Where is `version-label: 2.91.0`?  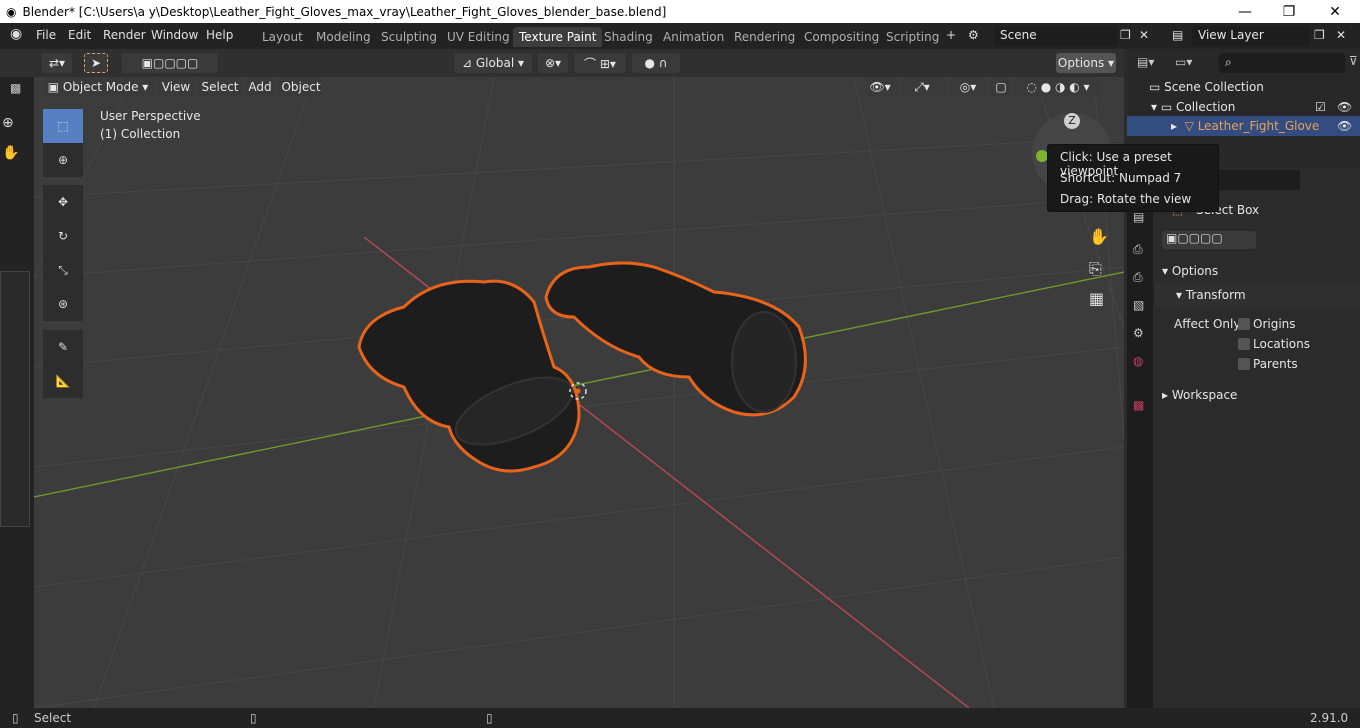 version-label: 2.91.0 is located at coordinates (1329, 718).